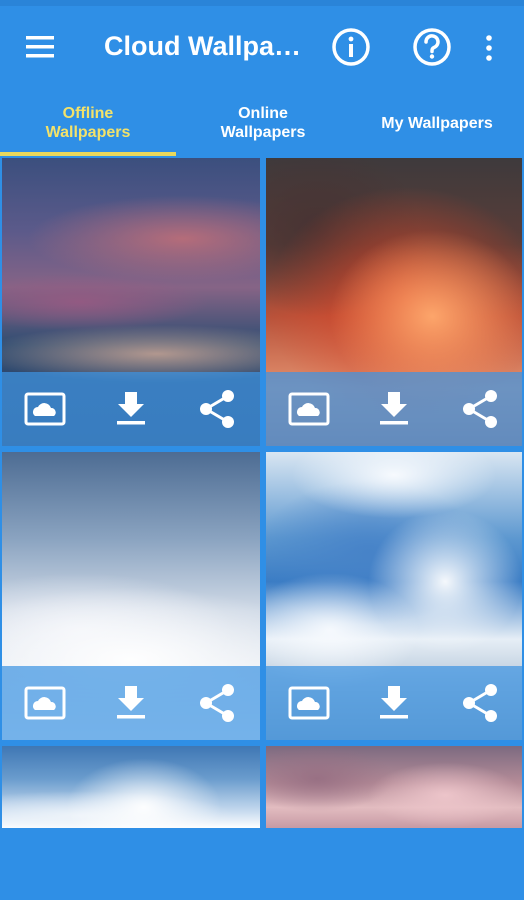 Image resolution: width=524 pixels, height=900 pixels. What do you see at coordinates (432, 47) in the screenshot?
I see `help-icon` at bounding box center [432, 47].